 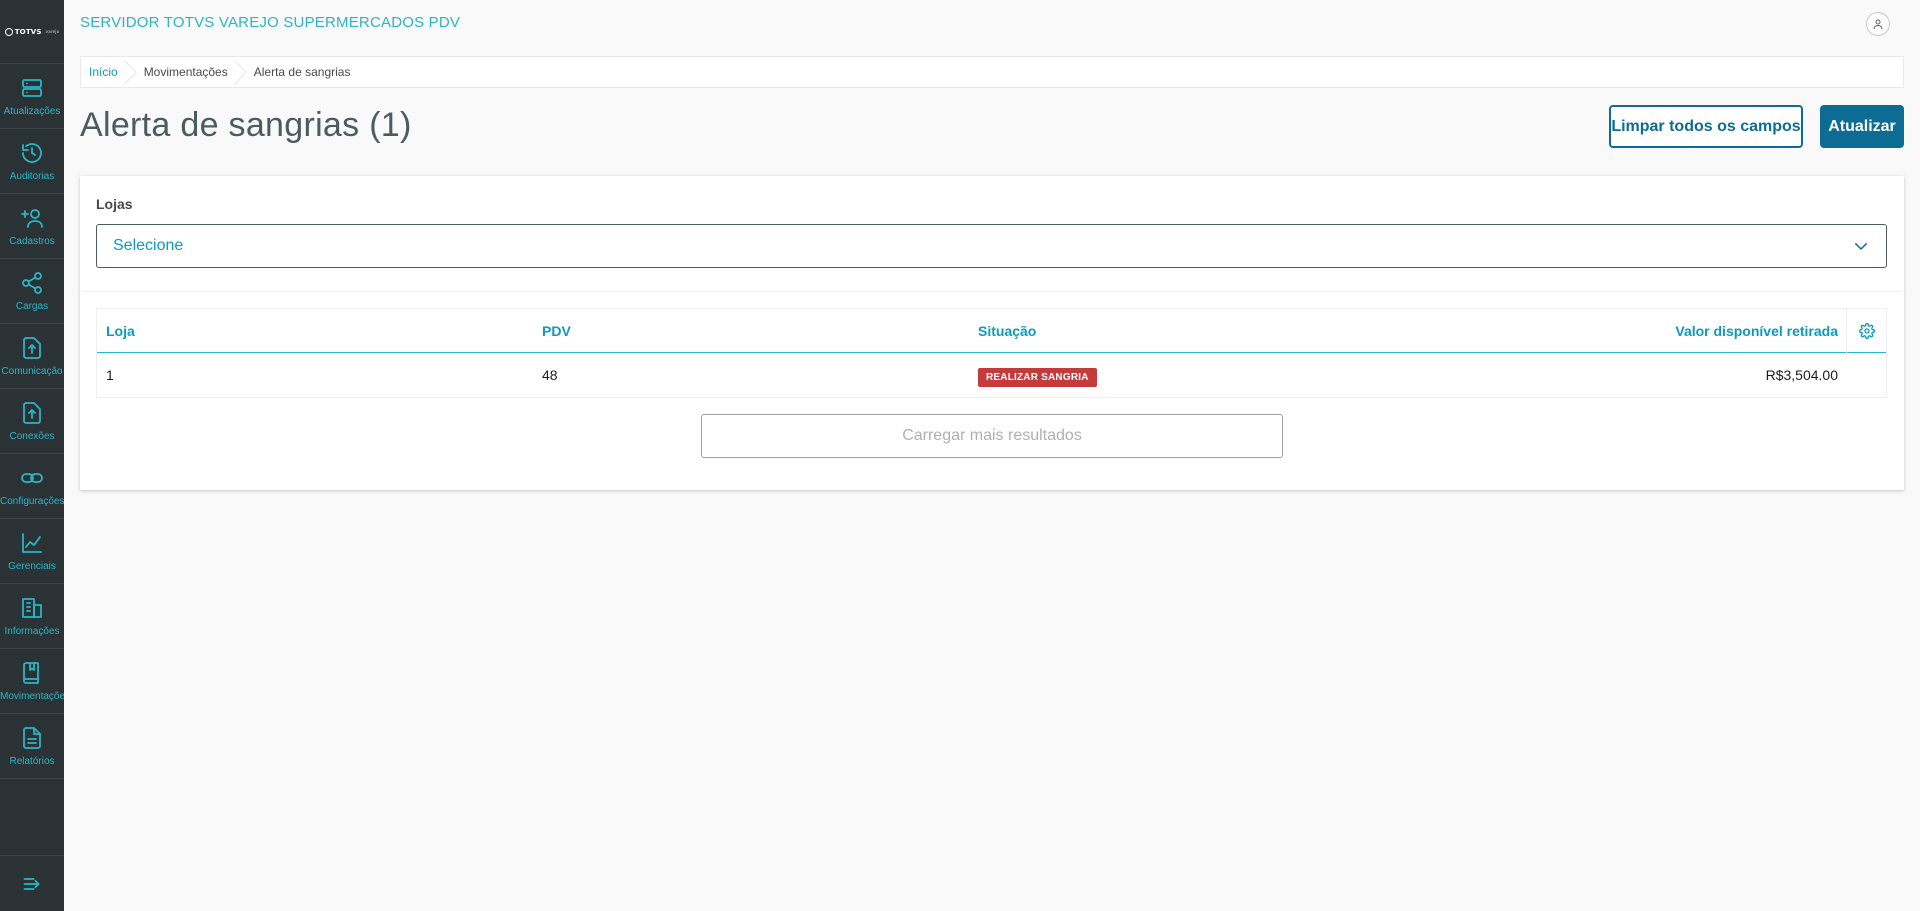 What do you see at coordinates (8, 31) in the screenshot?
I see `logo-circle-icon` at bounding box center [8, 31].